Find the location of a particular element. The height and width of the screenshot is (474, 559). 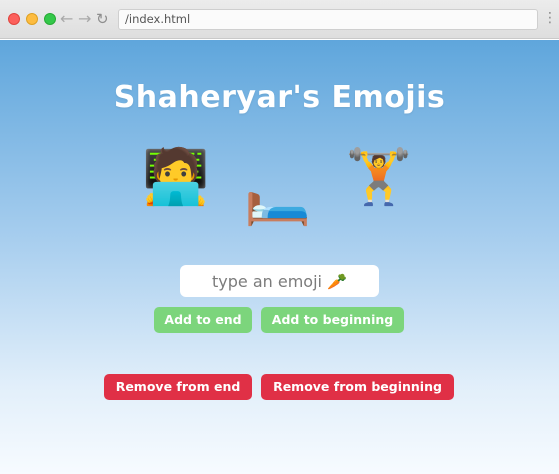

technologist-emoji-icon: 🧑‍💻 is located at coordinates (176, 176).